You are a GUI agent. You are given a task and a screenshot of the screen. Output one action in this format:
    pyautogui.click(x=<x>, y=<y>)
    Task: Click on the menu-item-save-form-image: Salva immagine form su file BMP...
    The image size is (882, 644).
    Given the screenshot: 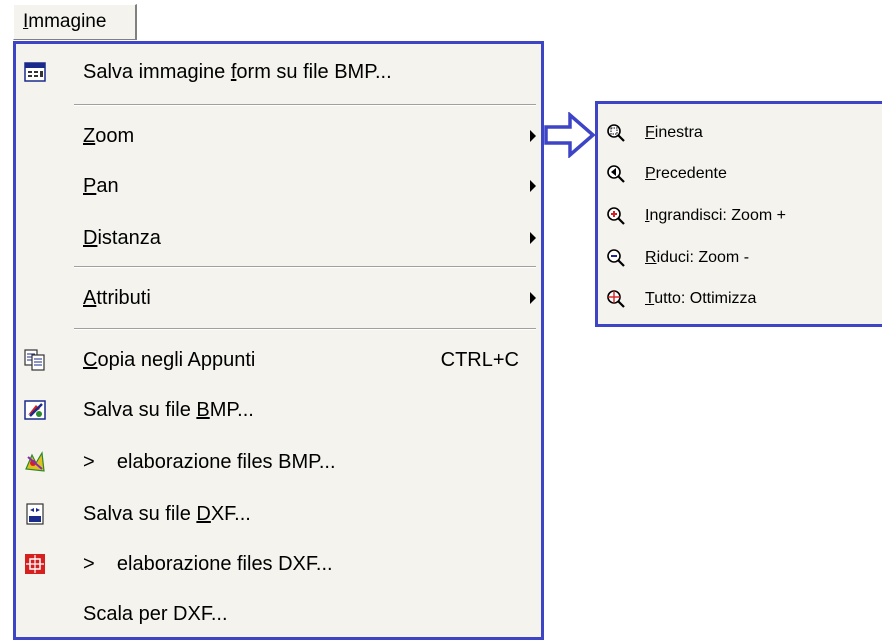 What is the action you would take?
    pyautogui.click(x=278, y=72)
    